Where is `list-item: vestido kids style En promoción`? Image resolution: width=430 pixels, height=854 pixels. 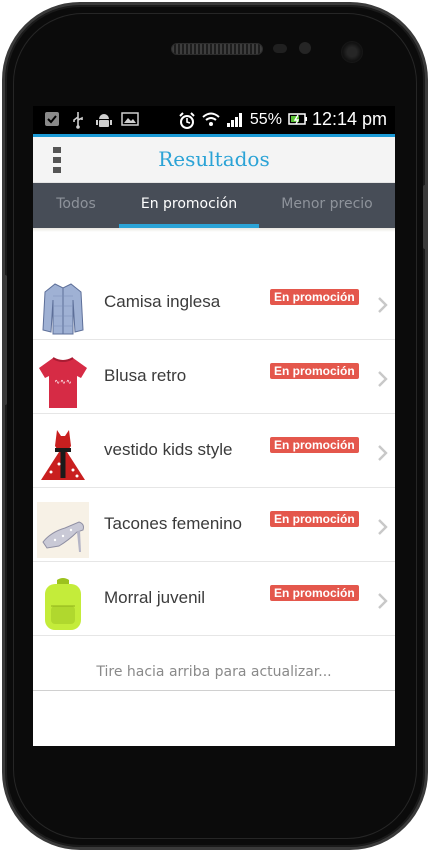
list-item: vestido kids style En promoción is located at coordinates (214, 451).